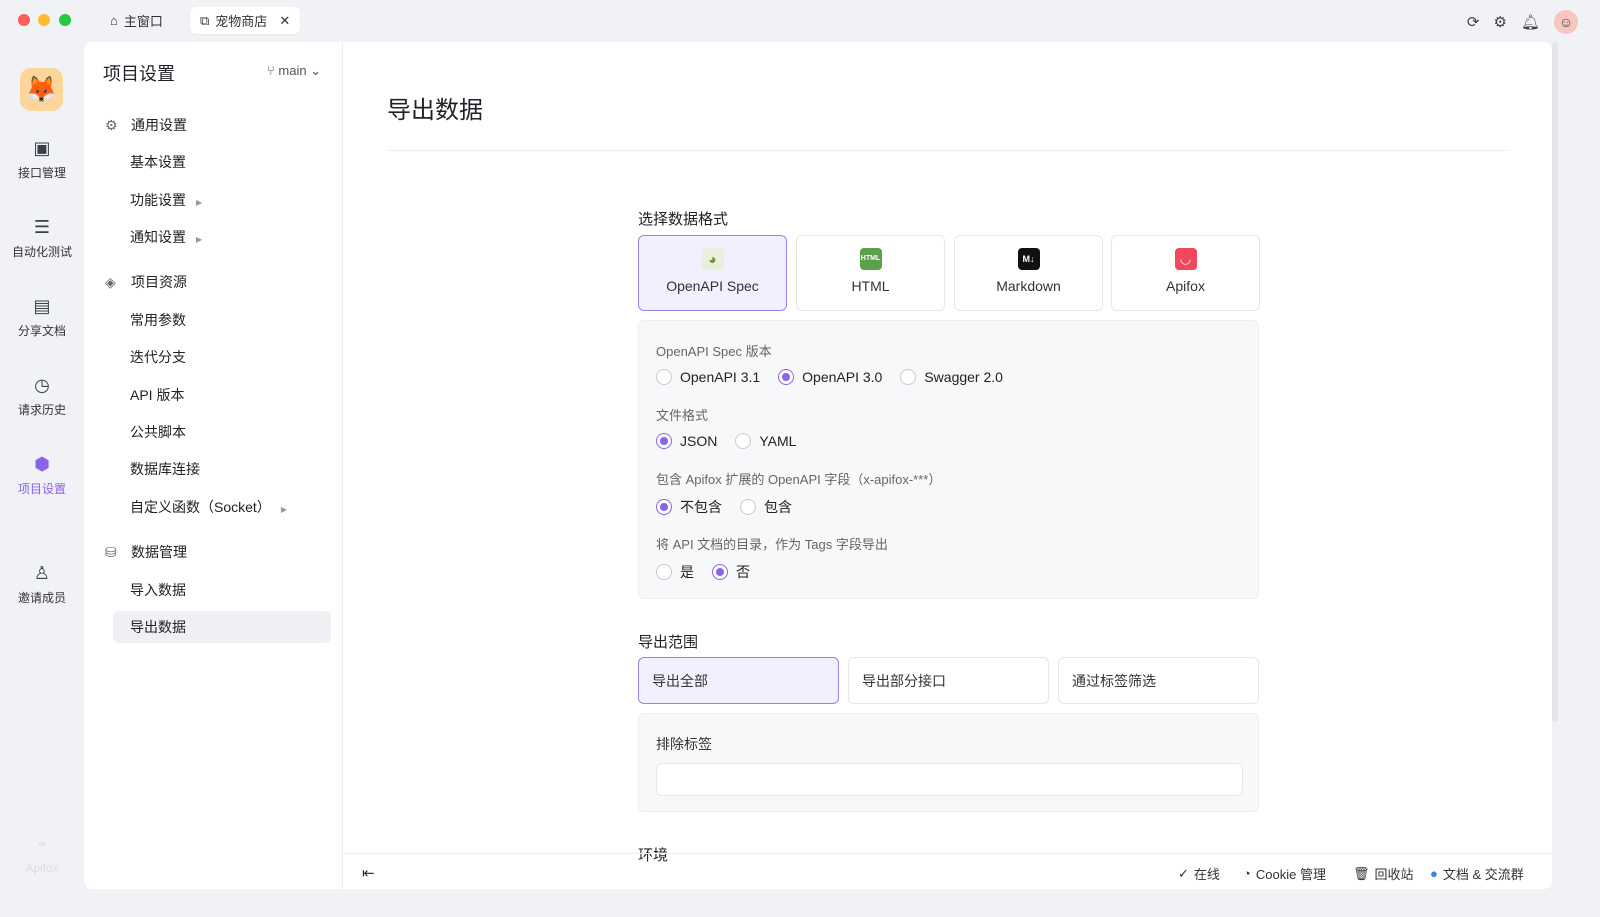 This screenshot has height=917, width=1600. What do you see at coordinates (139, 74) in the screenshot?
I see `sidebar-title: 项目设置` at bounding box center [139, 74].